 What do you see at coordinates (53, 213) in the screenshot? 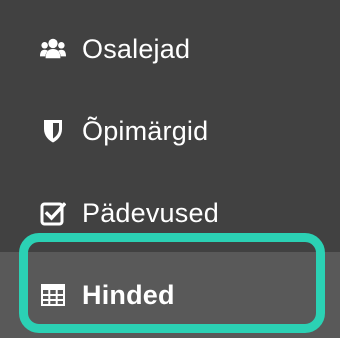
I see `checkbox-icon` at bounding box center [53, 213].